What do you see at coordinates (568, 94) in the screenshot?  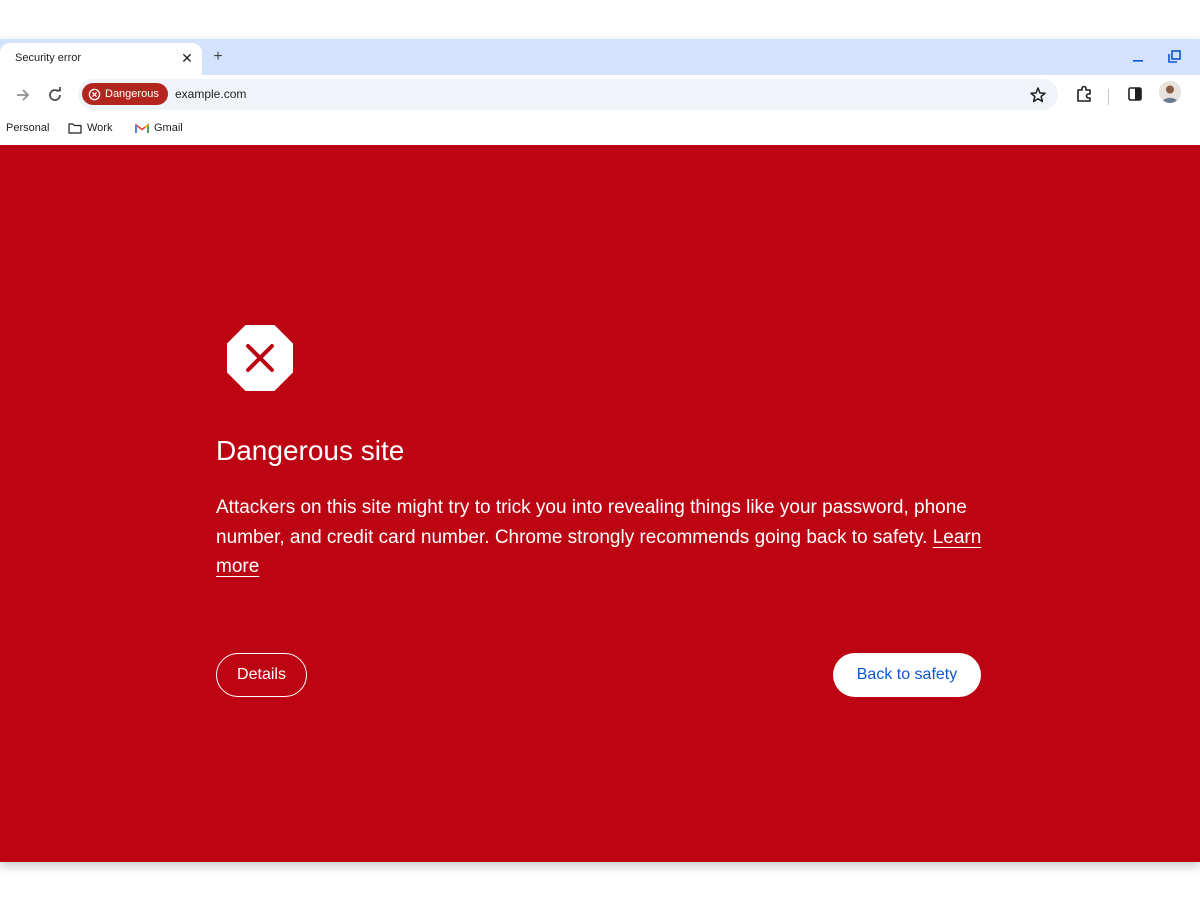 I see `address-bar: Dangerous example.com` at bounding box center [568, 94].